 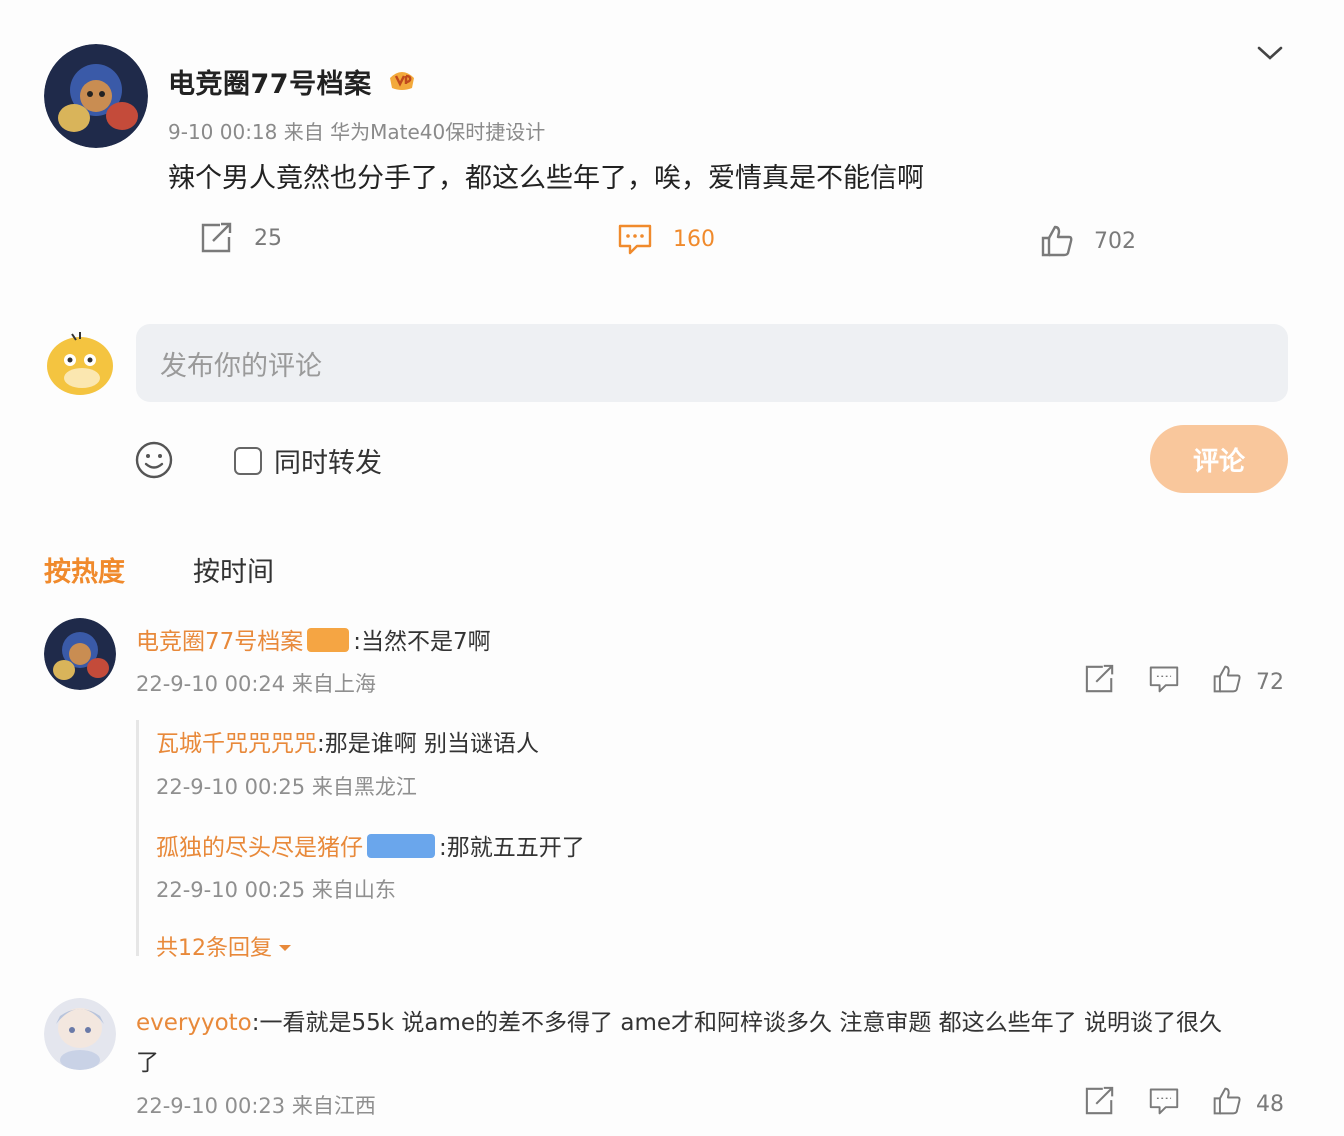 What do you see at coordinates (1184, 1104) in the screenshot?
I see `comment-actions: 48` at bounding box center [1184, 1104].